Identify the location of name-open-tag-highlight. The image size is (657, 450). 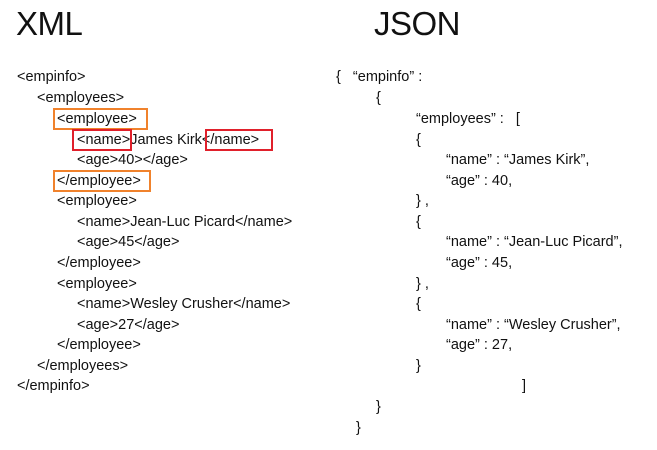
(102, 140).